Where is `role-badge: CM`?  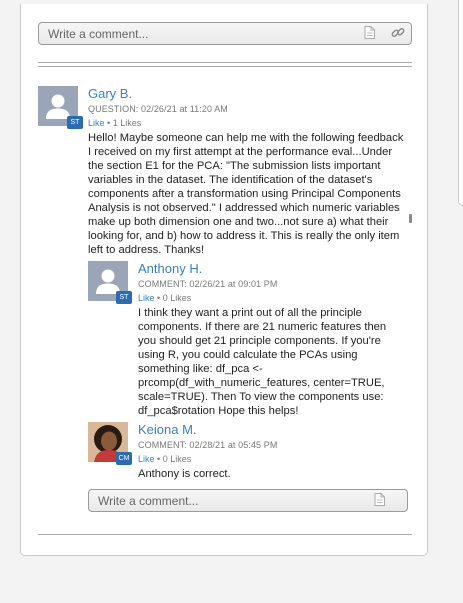 role-badge: CM is located at coordinates (124, 458).